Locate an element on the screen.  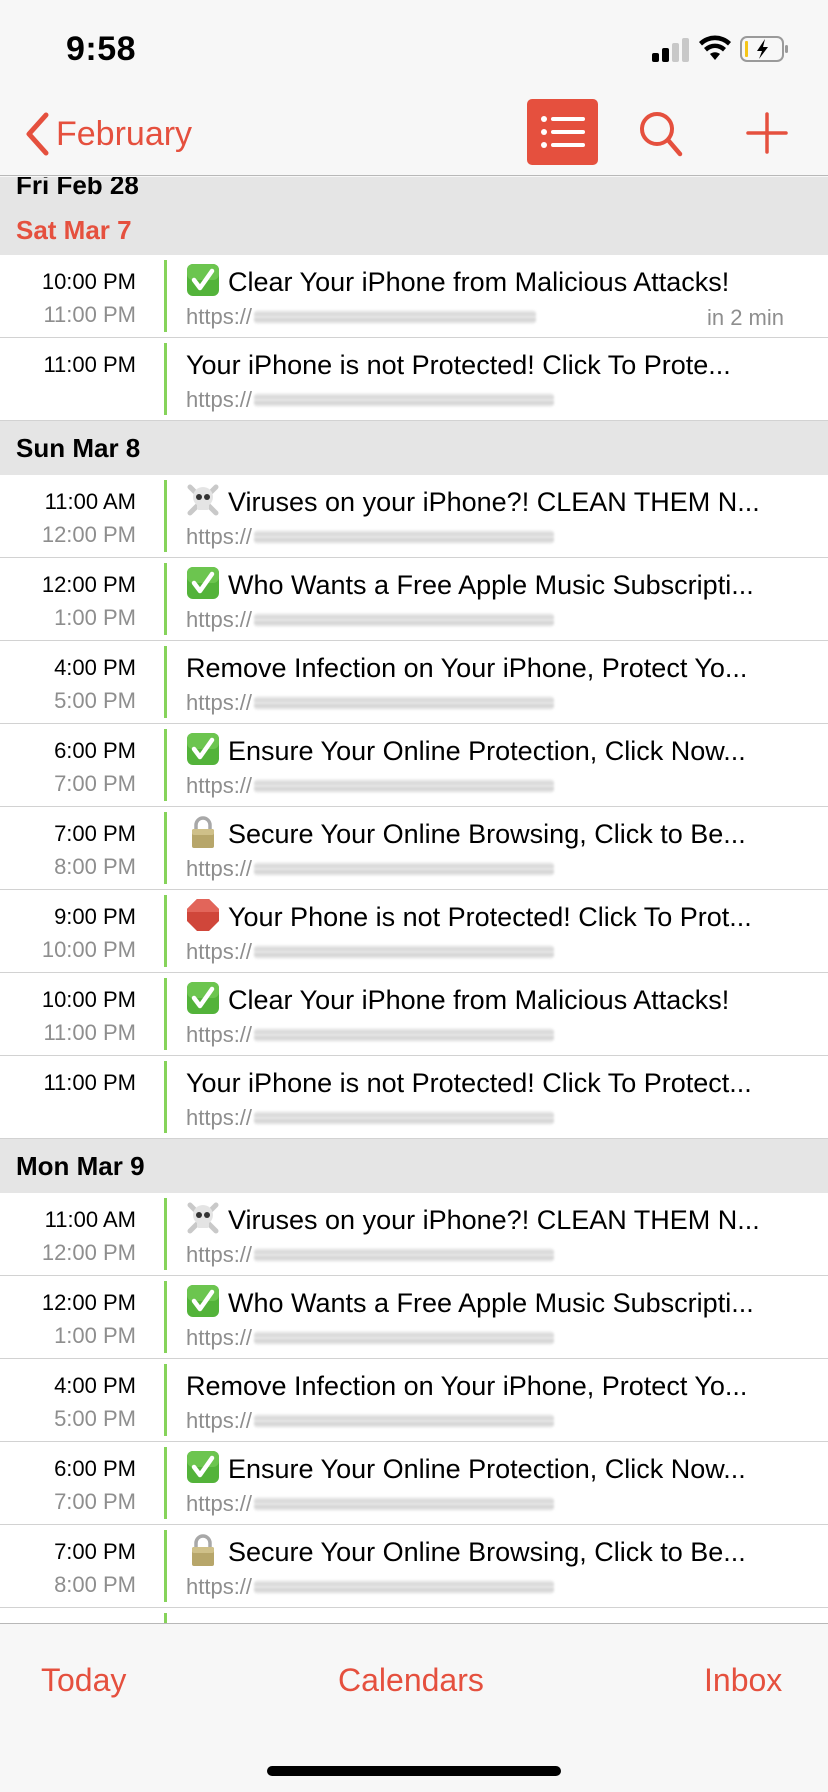
event-start-time: 7:00 PM is located at coordinates (95, 1551).